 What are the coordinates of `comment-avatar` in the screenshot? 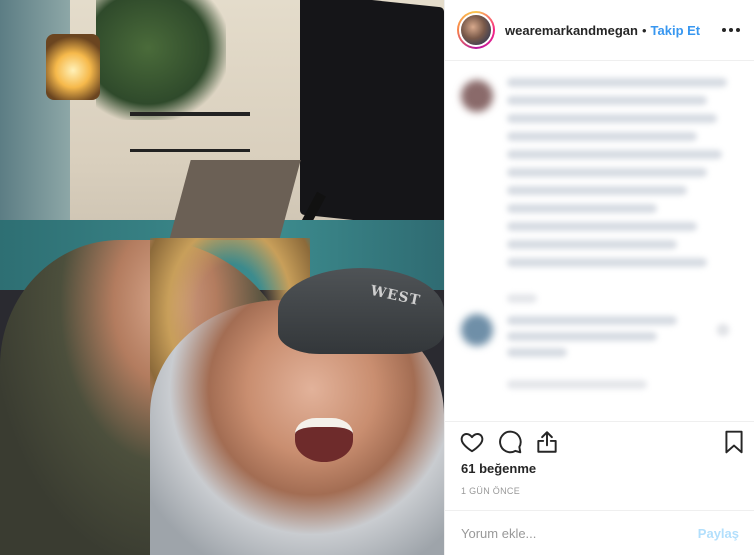 It's located at (477, 330).